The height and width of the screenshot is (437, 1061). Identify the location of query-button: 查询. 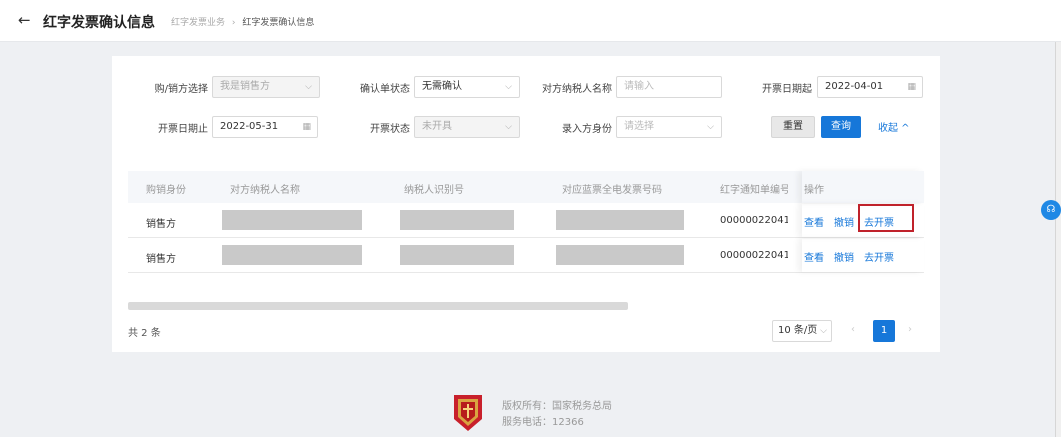
(841, 127).